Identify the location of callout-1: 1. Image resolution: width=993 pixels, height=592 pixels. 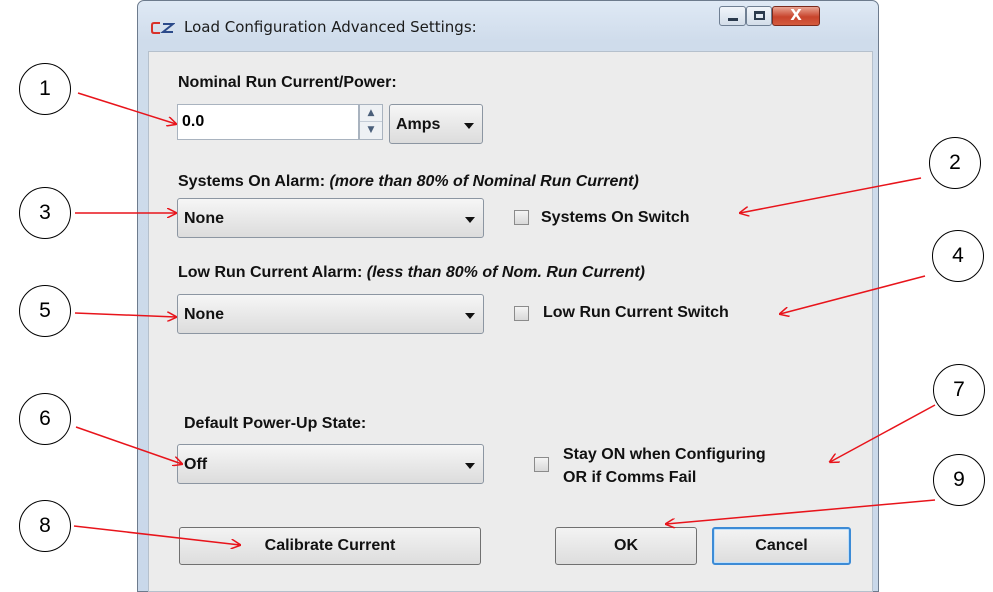
(45, 89).